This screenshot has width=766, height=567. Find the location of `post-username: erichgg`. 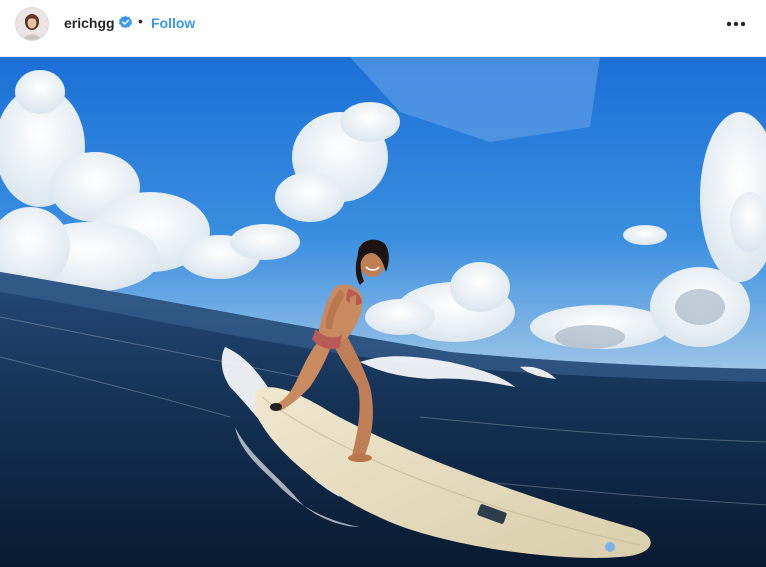

post-username: erichgg is located at coordinates (89, 23).